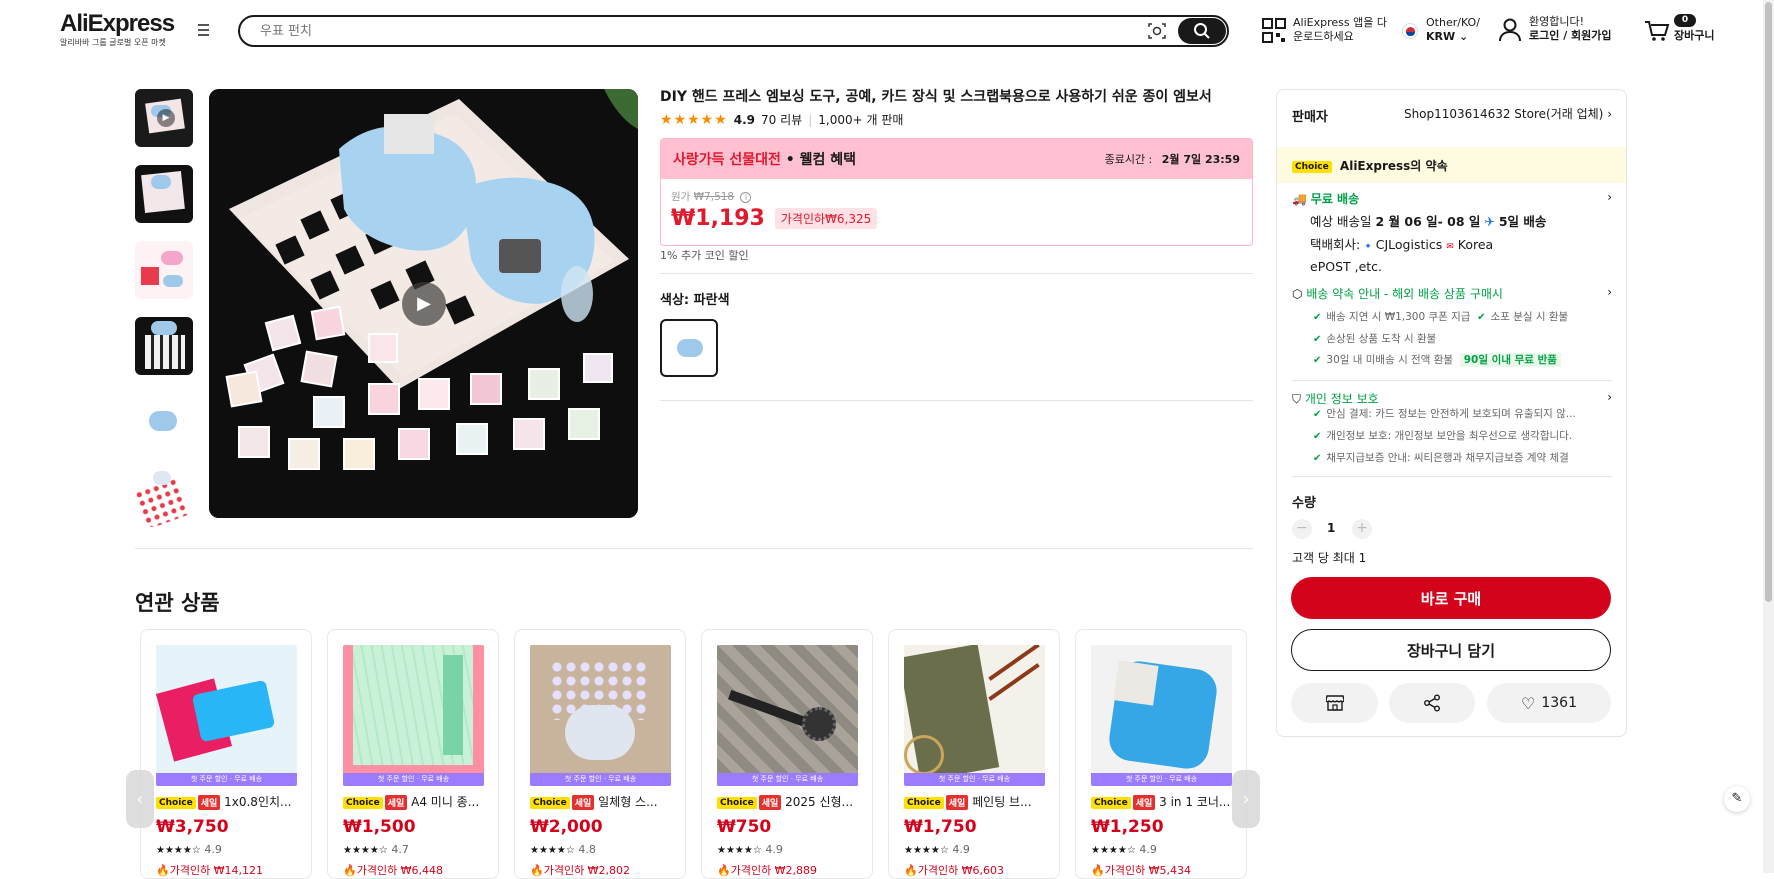  Describe the element at coordinates (1402, 255) in the screenshot. I see `carrier-info: 택배회사: ✦ CJLogistics ✉ Korea ePOST ,etc.` at that location.